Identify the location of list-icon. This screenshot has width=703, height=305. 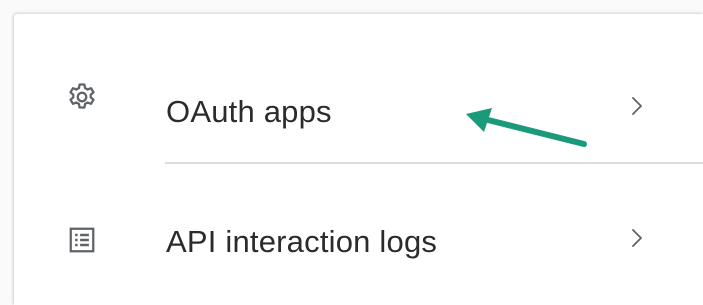
(82, 240).